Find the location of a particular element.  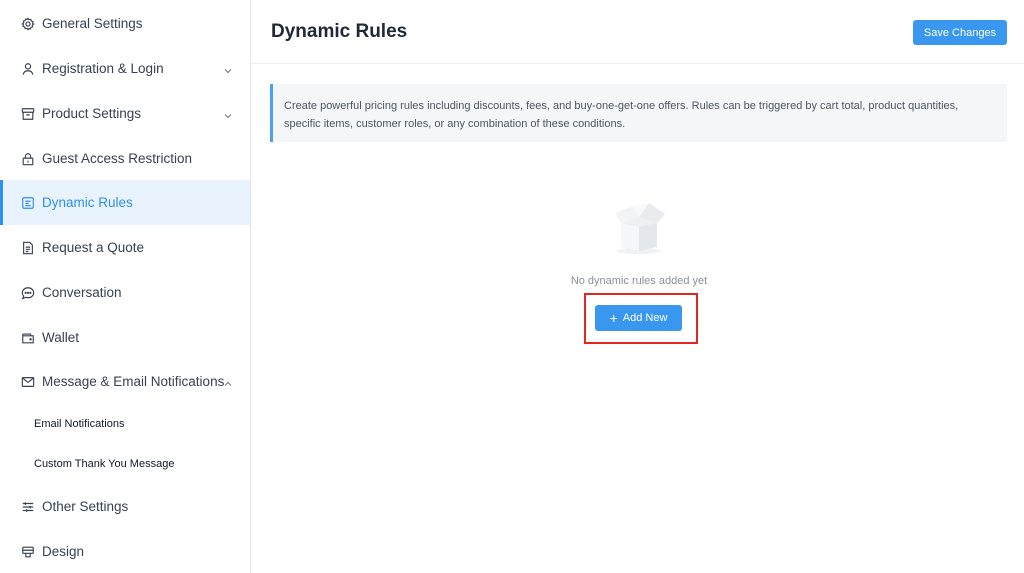

sidebar-item-design: Design is located at coordinates (125, 551).